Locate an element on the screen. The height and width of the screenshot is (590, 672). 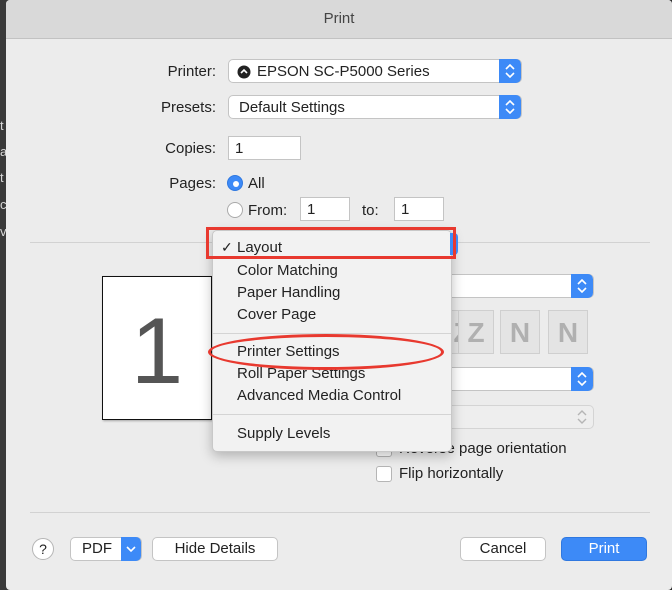
printer-status-icon is located at coordinates (244, 72).